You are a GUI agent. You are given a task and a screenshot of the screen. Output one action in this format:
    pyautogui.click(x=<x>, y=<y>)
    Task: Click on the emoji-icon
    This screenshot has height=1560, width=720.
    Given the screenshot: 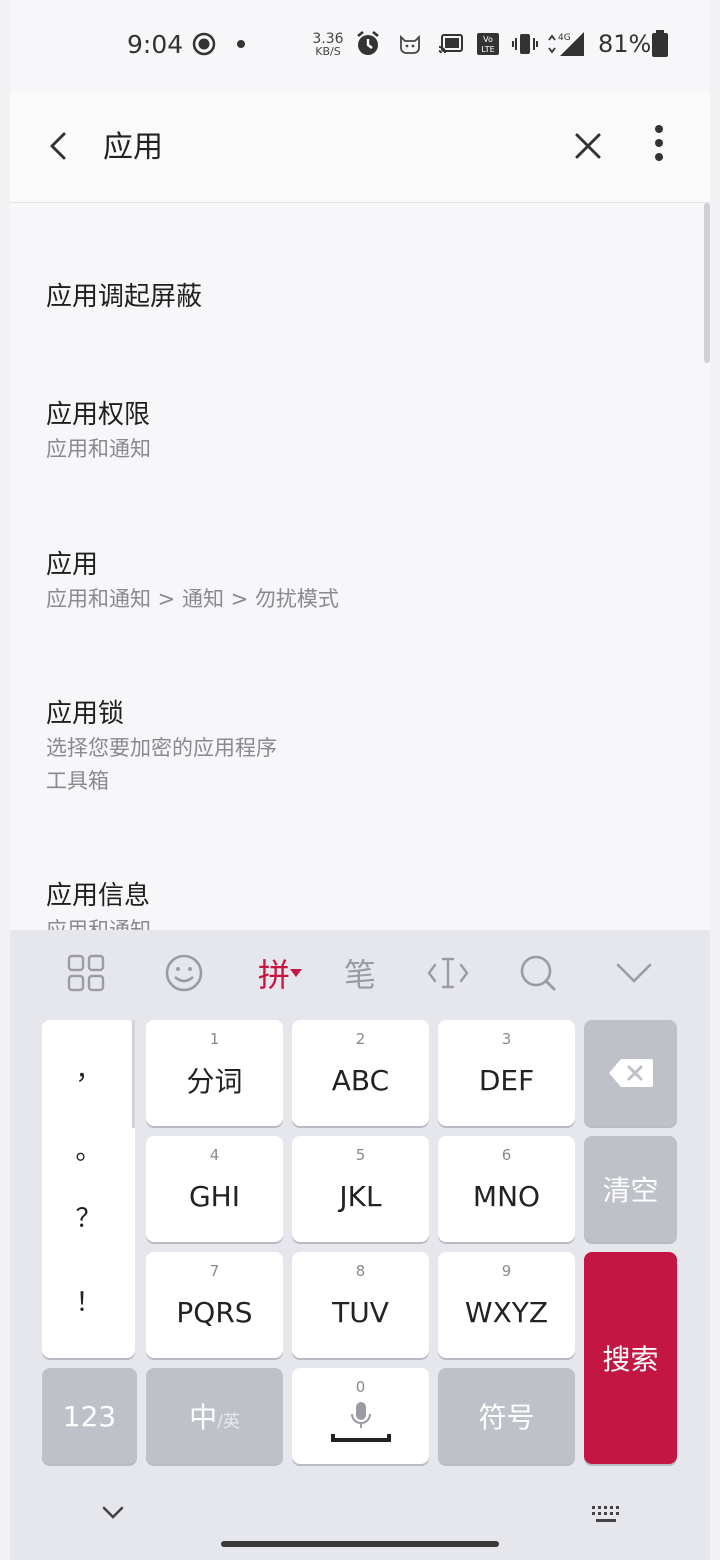 What is the action you would take?
    pyautogui.click(x=184, y=973)
    